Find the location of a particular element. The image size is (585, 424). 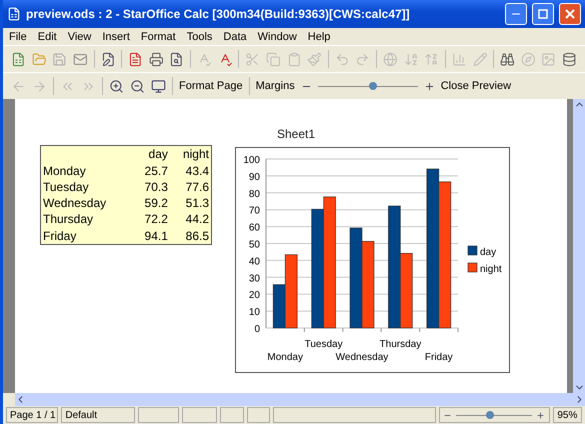

pdf-icon is located at coordinates (135, 59).